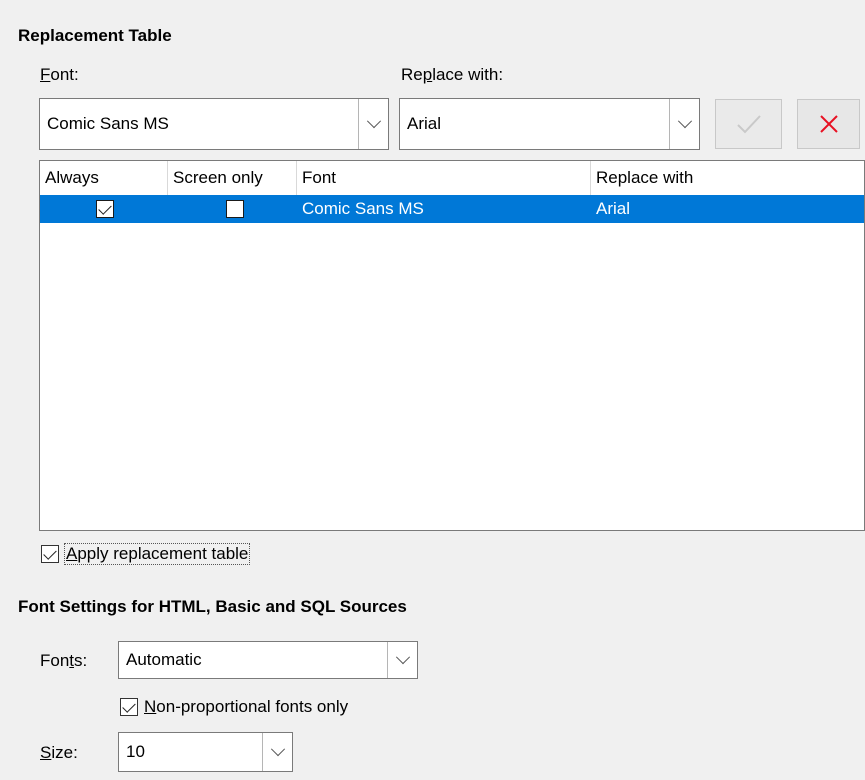  Describe the element at coordinates (59, 74) in the screenshot. I see `font-label: Font:` at that location.